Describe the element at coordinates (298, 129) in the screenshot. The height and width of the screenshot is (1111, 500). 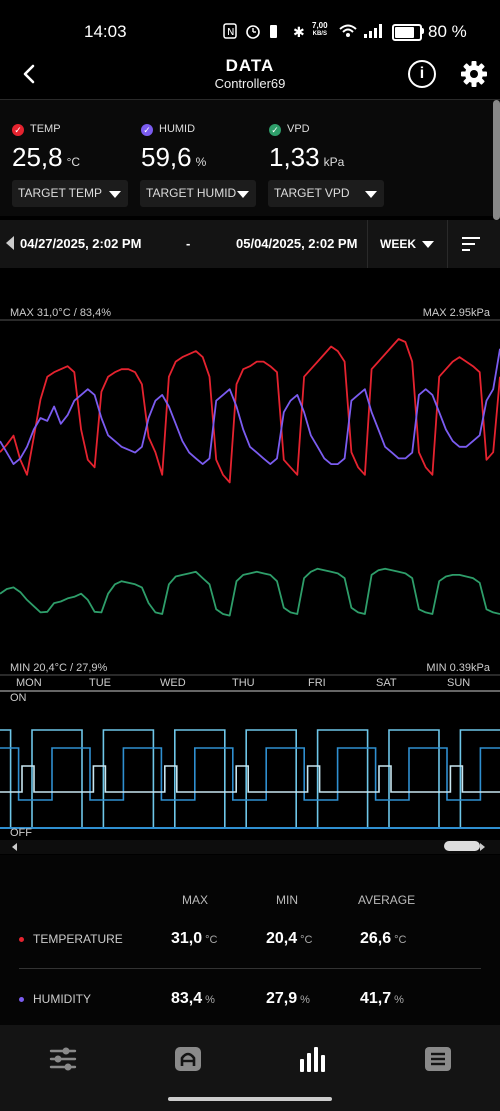
I see `metric-vpd-label: VPD` at that location.